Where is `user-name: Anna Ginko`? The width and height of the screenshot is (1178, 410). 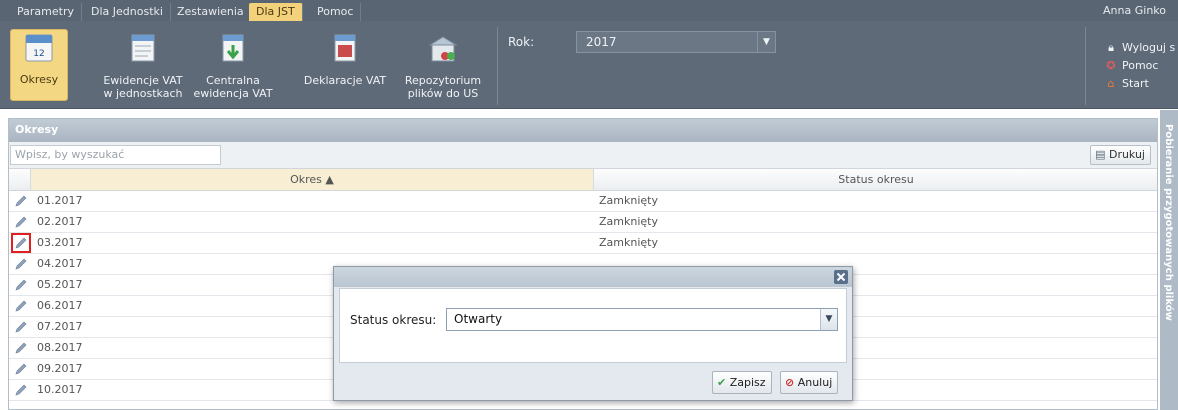 user-name: Anna Ginko is located at coordinates (1134, 10).